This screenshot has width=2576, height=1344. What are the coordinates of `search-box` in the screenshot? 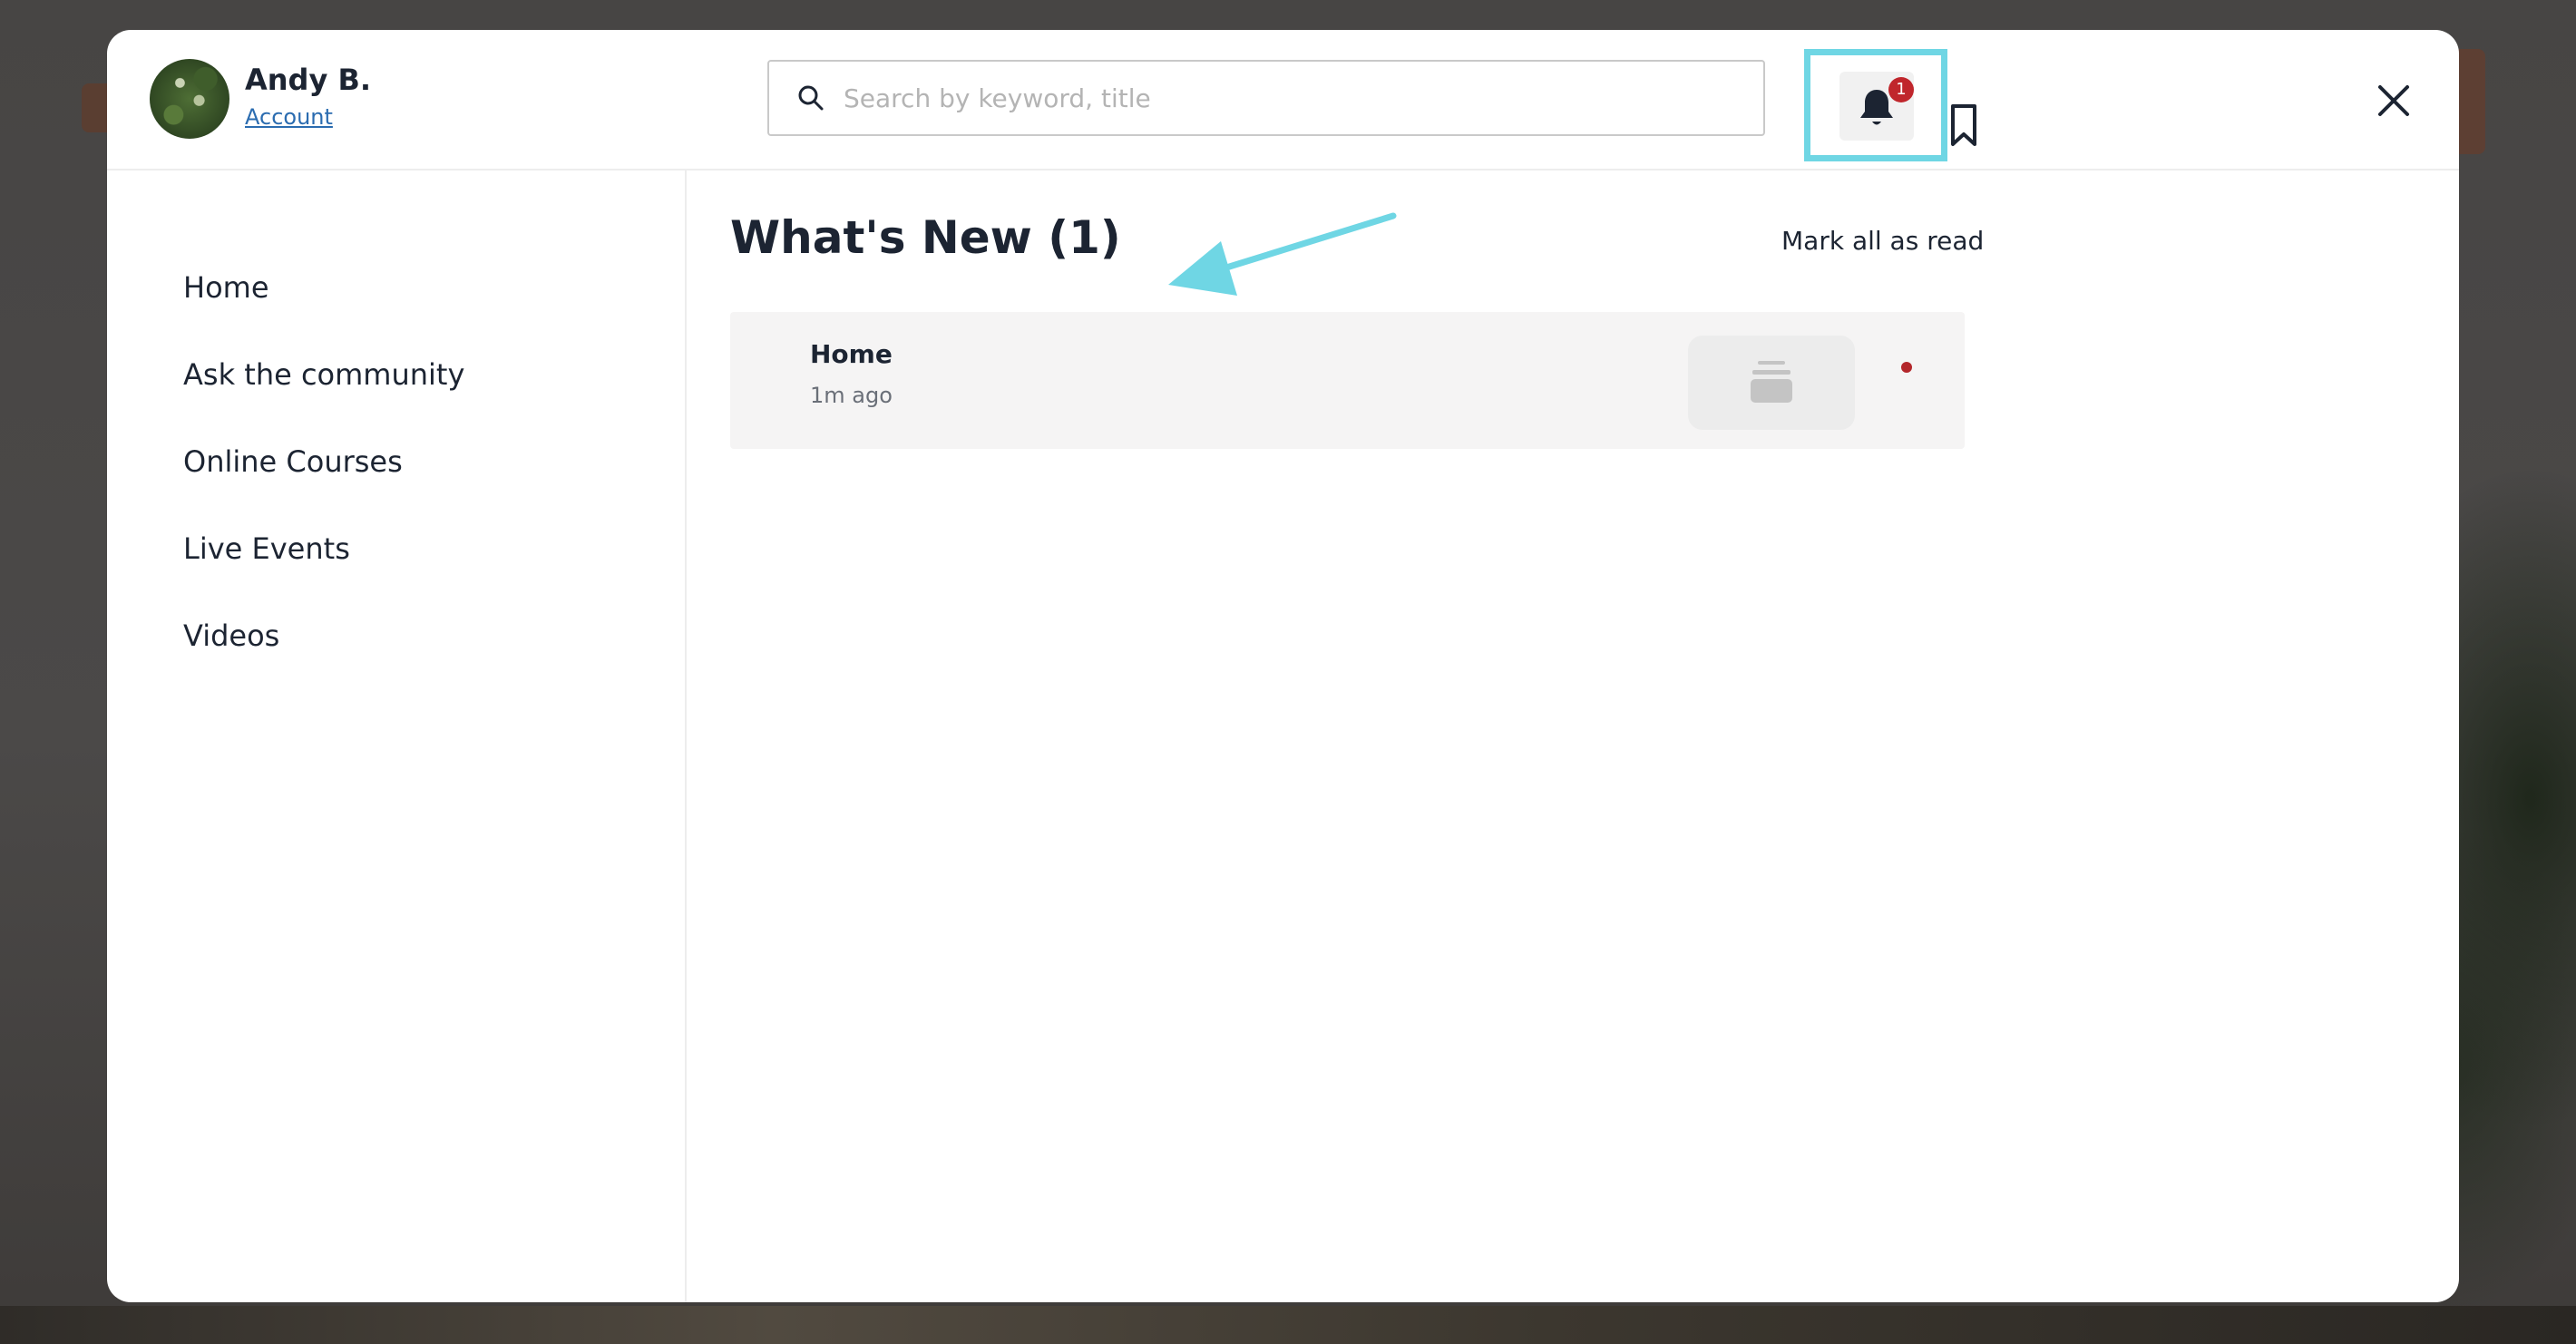 It's located at (1266, 98).